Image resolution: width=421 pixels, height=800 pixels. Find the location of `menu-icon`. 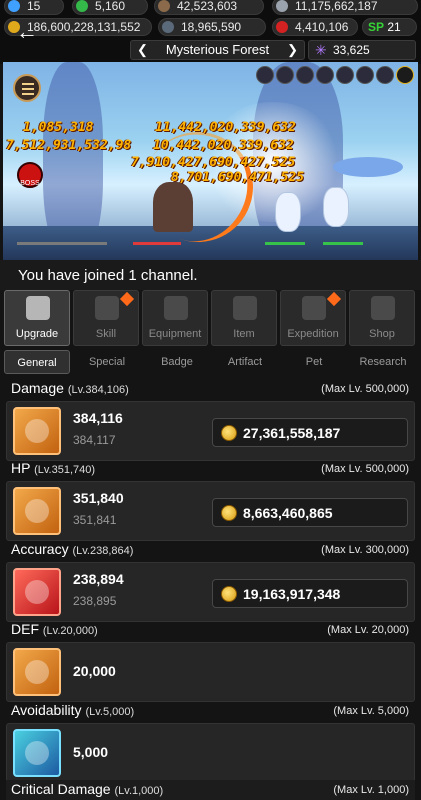

menu-icon is located at coordinates (27, 88).